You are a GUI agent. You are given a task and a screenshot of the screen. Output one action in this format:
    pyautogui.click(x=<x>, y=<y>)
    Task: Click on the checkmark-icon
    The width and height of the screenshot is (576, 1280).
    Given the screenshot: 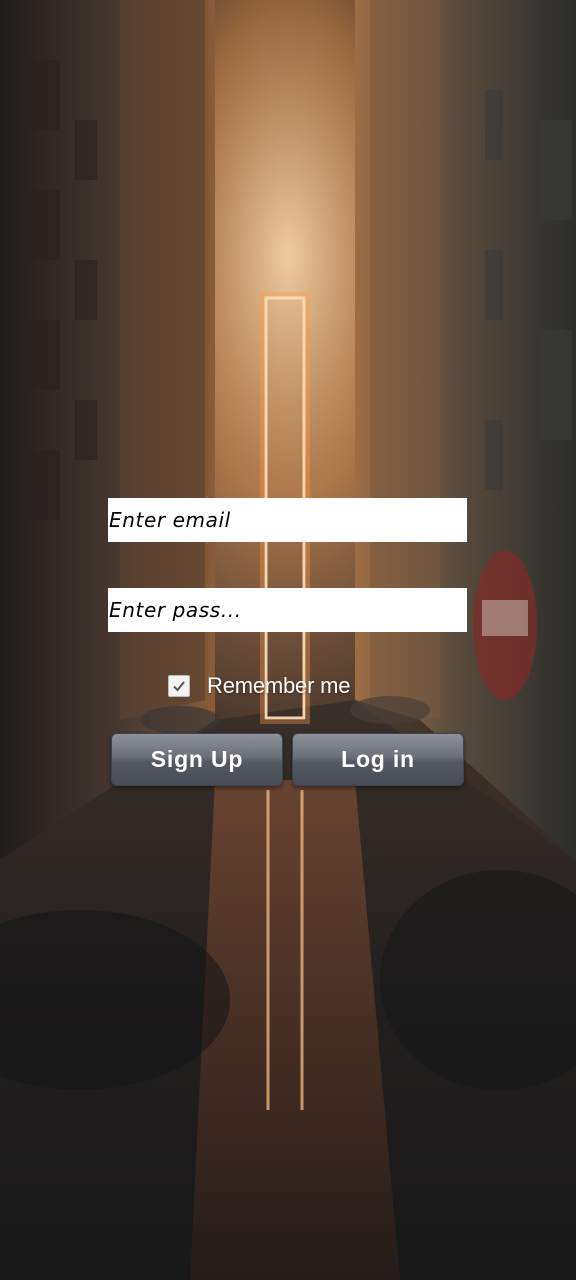 What is the action you would take?
    pyautogui.click(x=179, y=686)
    